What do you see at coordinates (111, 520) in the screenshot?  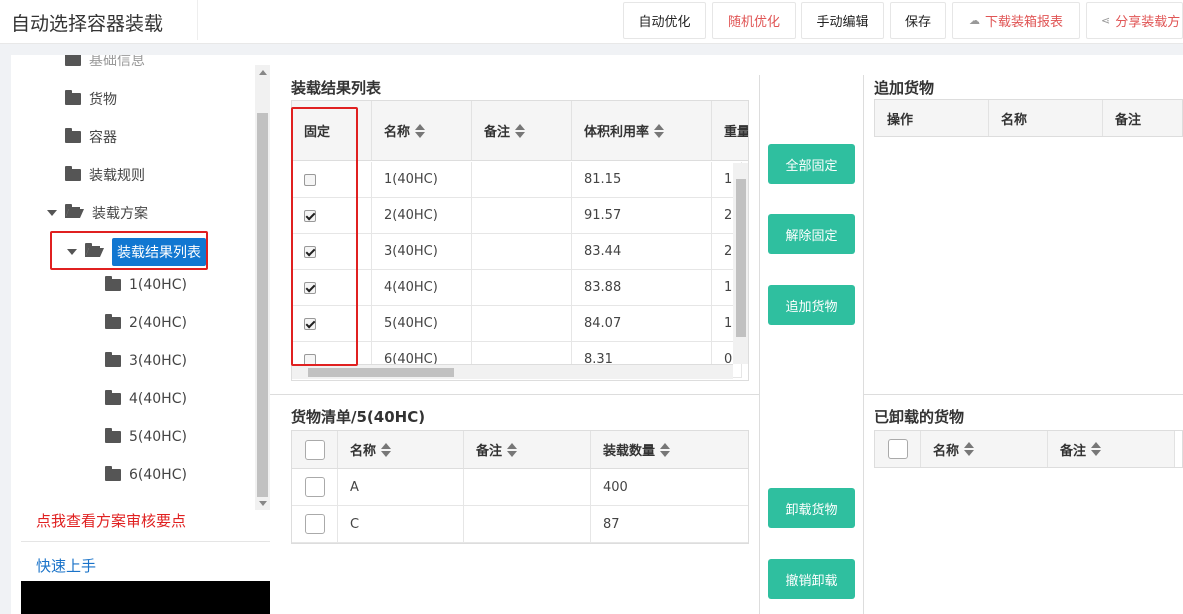 I see `review-points-link: 点我查看方案审核要点` at bounding box center [111, 520].